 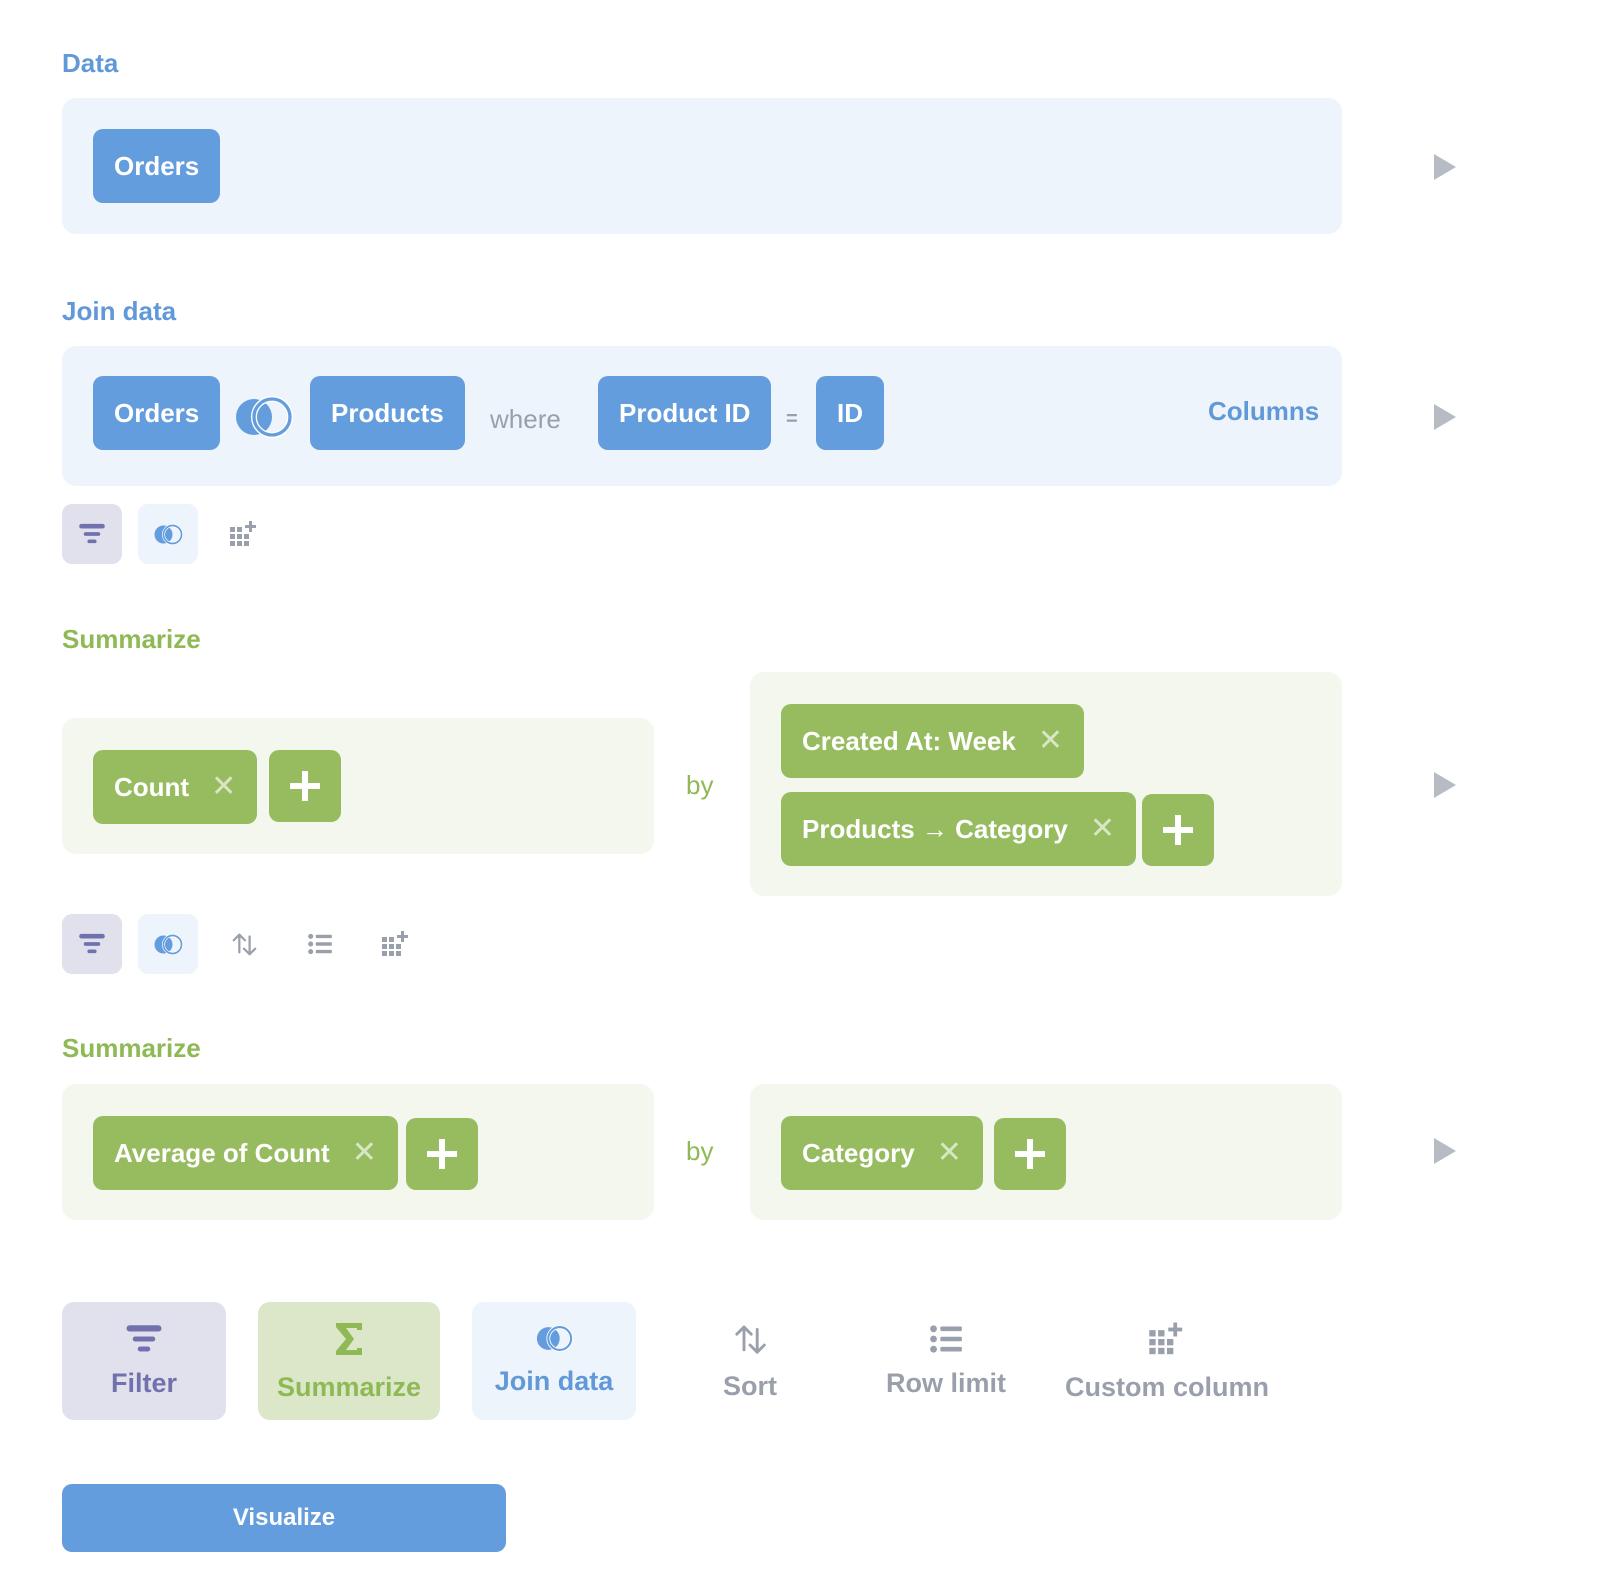 What do you see at coordinates (935, 828) in the screenshot?
I see `breakout-label: Products → Category` at bounding box center [935, 828].